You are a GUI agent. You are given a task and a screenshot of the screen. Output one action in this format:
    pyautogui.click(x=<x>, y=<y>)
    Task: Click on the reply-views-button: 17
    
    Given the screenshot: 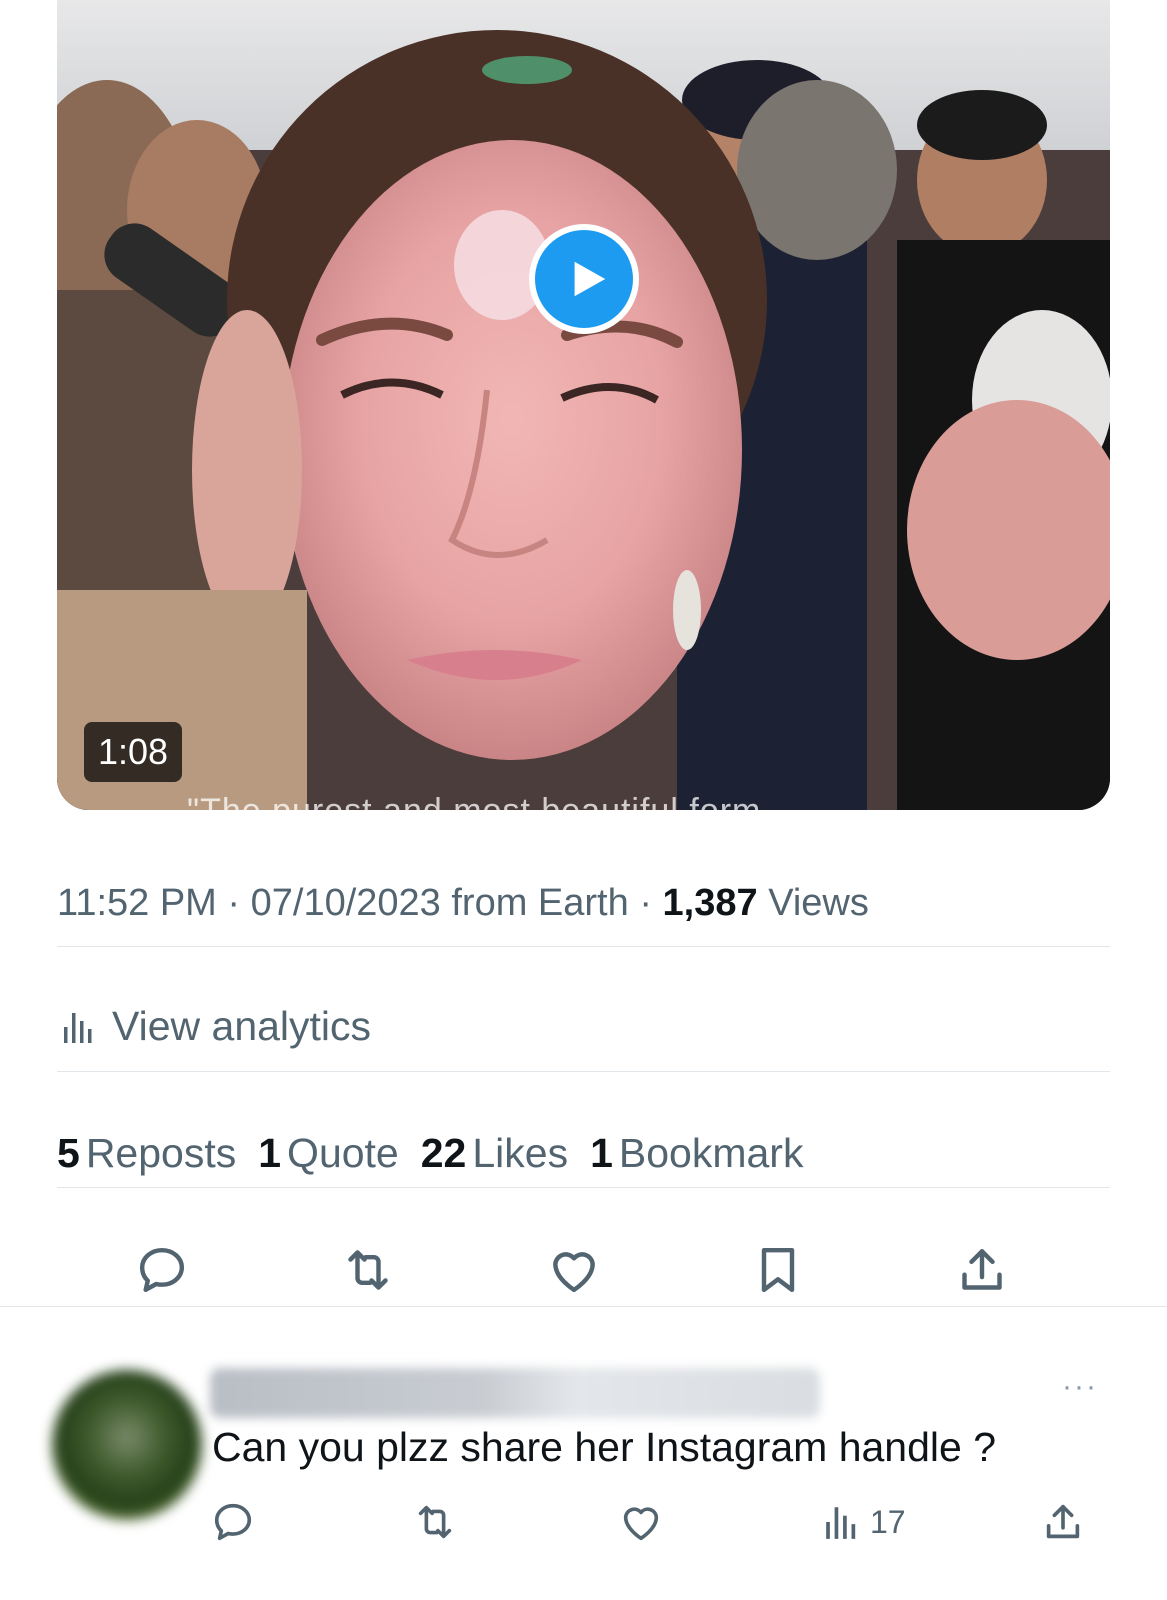 What is the action you would take?
    pyautogui.click(x=865, y=1522)
    